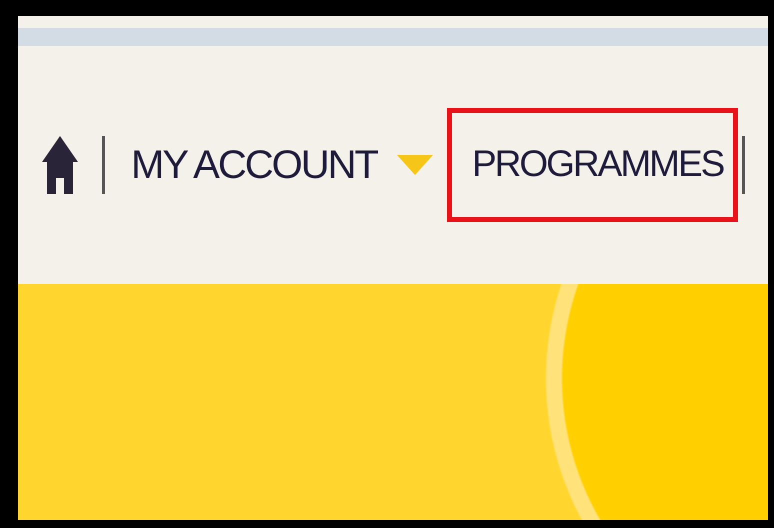 The height and width of the screenshot is (528, 774). I want to click on nav-link: PROGRAMMES, so click(598, 164).